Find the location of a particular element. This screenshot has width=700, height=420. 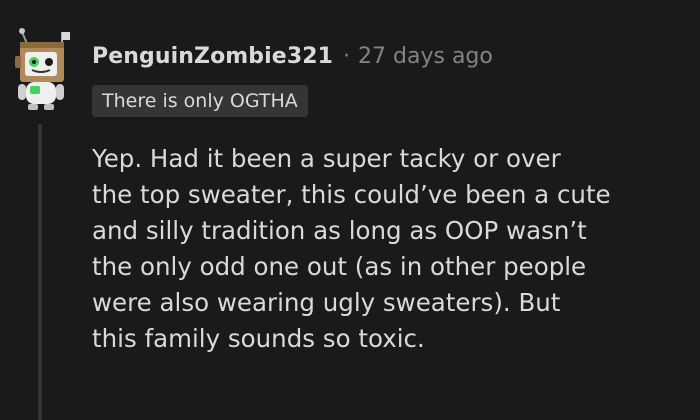

comment-header: PenguinZombie321 · 27 days ago is located at coordinates (292, 56).